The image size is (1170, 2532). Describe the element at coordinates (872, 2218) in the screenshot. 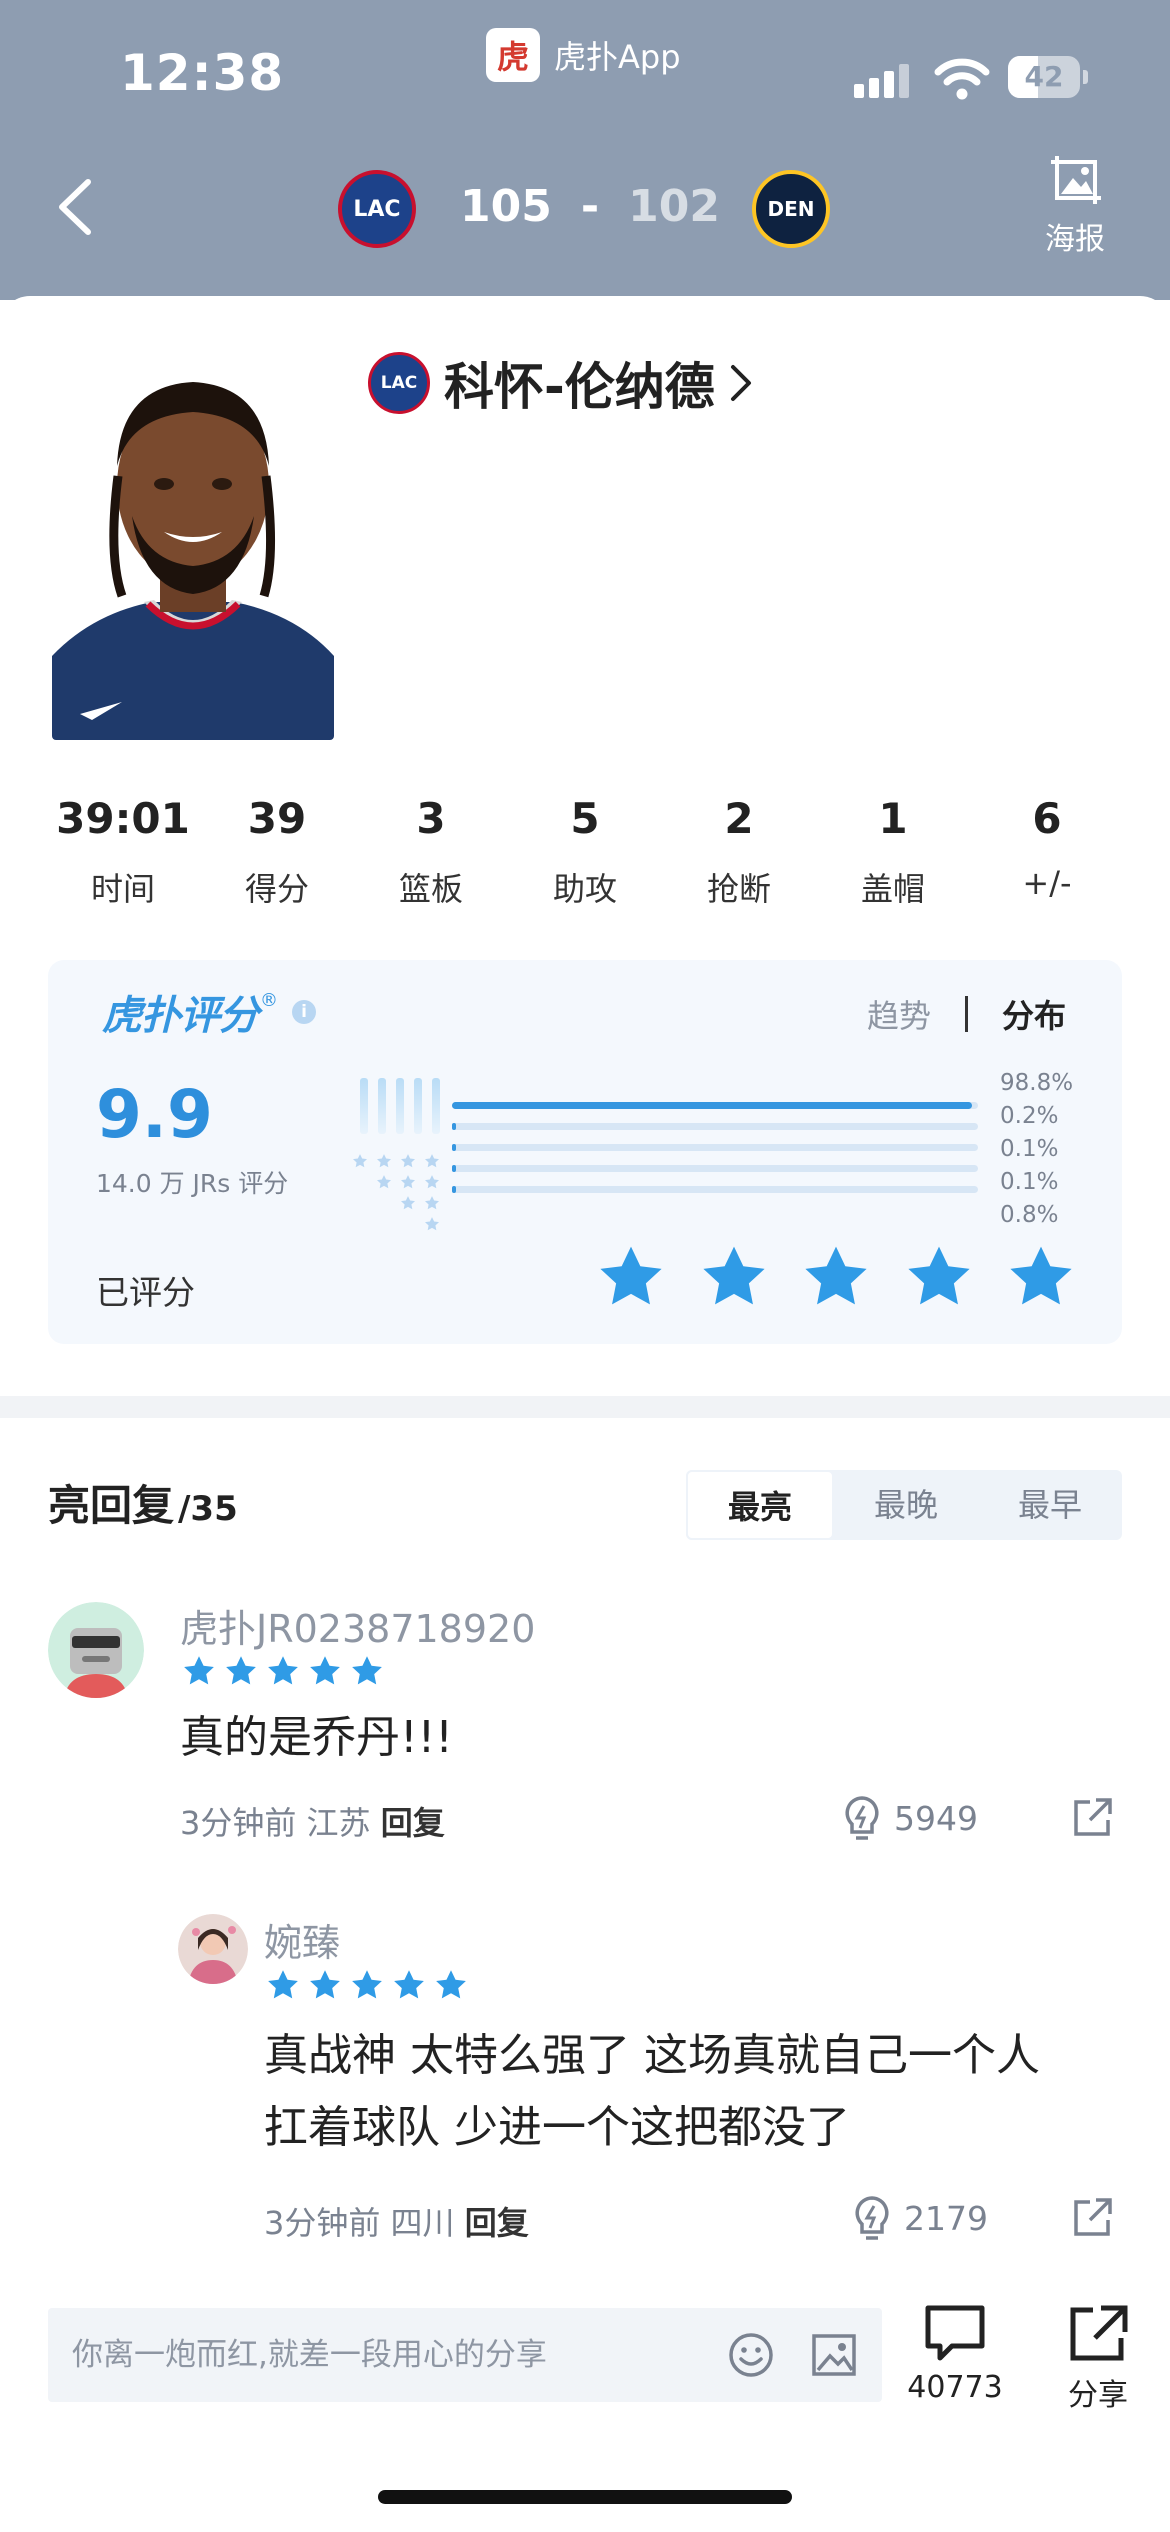

I see `lightbulb-icon` at that location.